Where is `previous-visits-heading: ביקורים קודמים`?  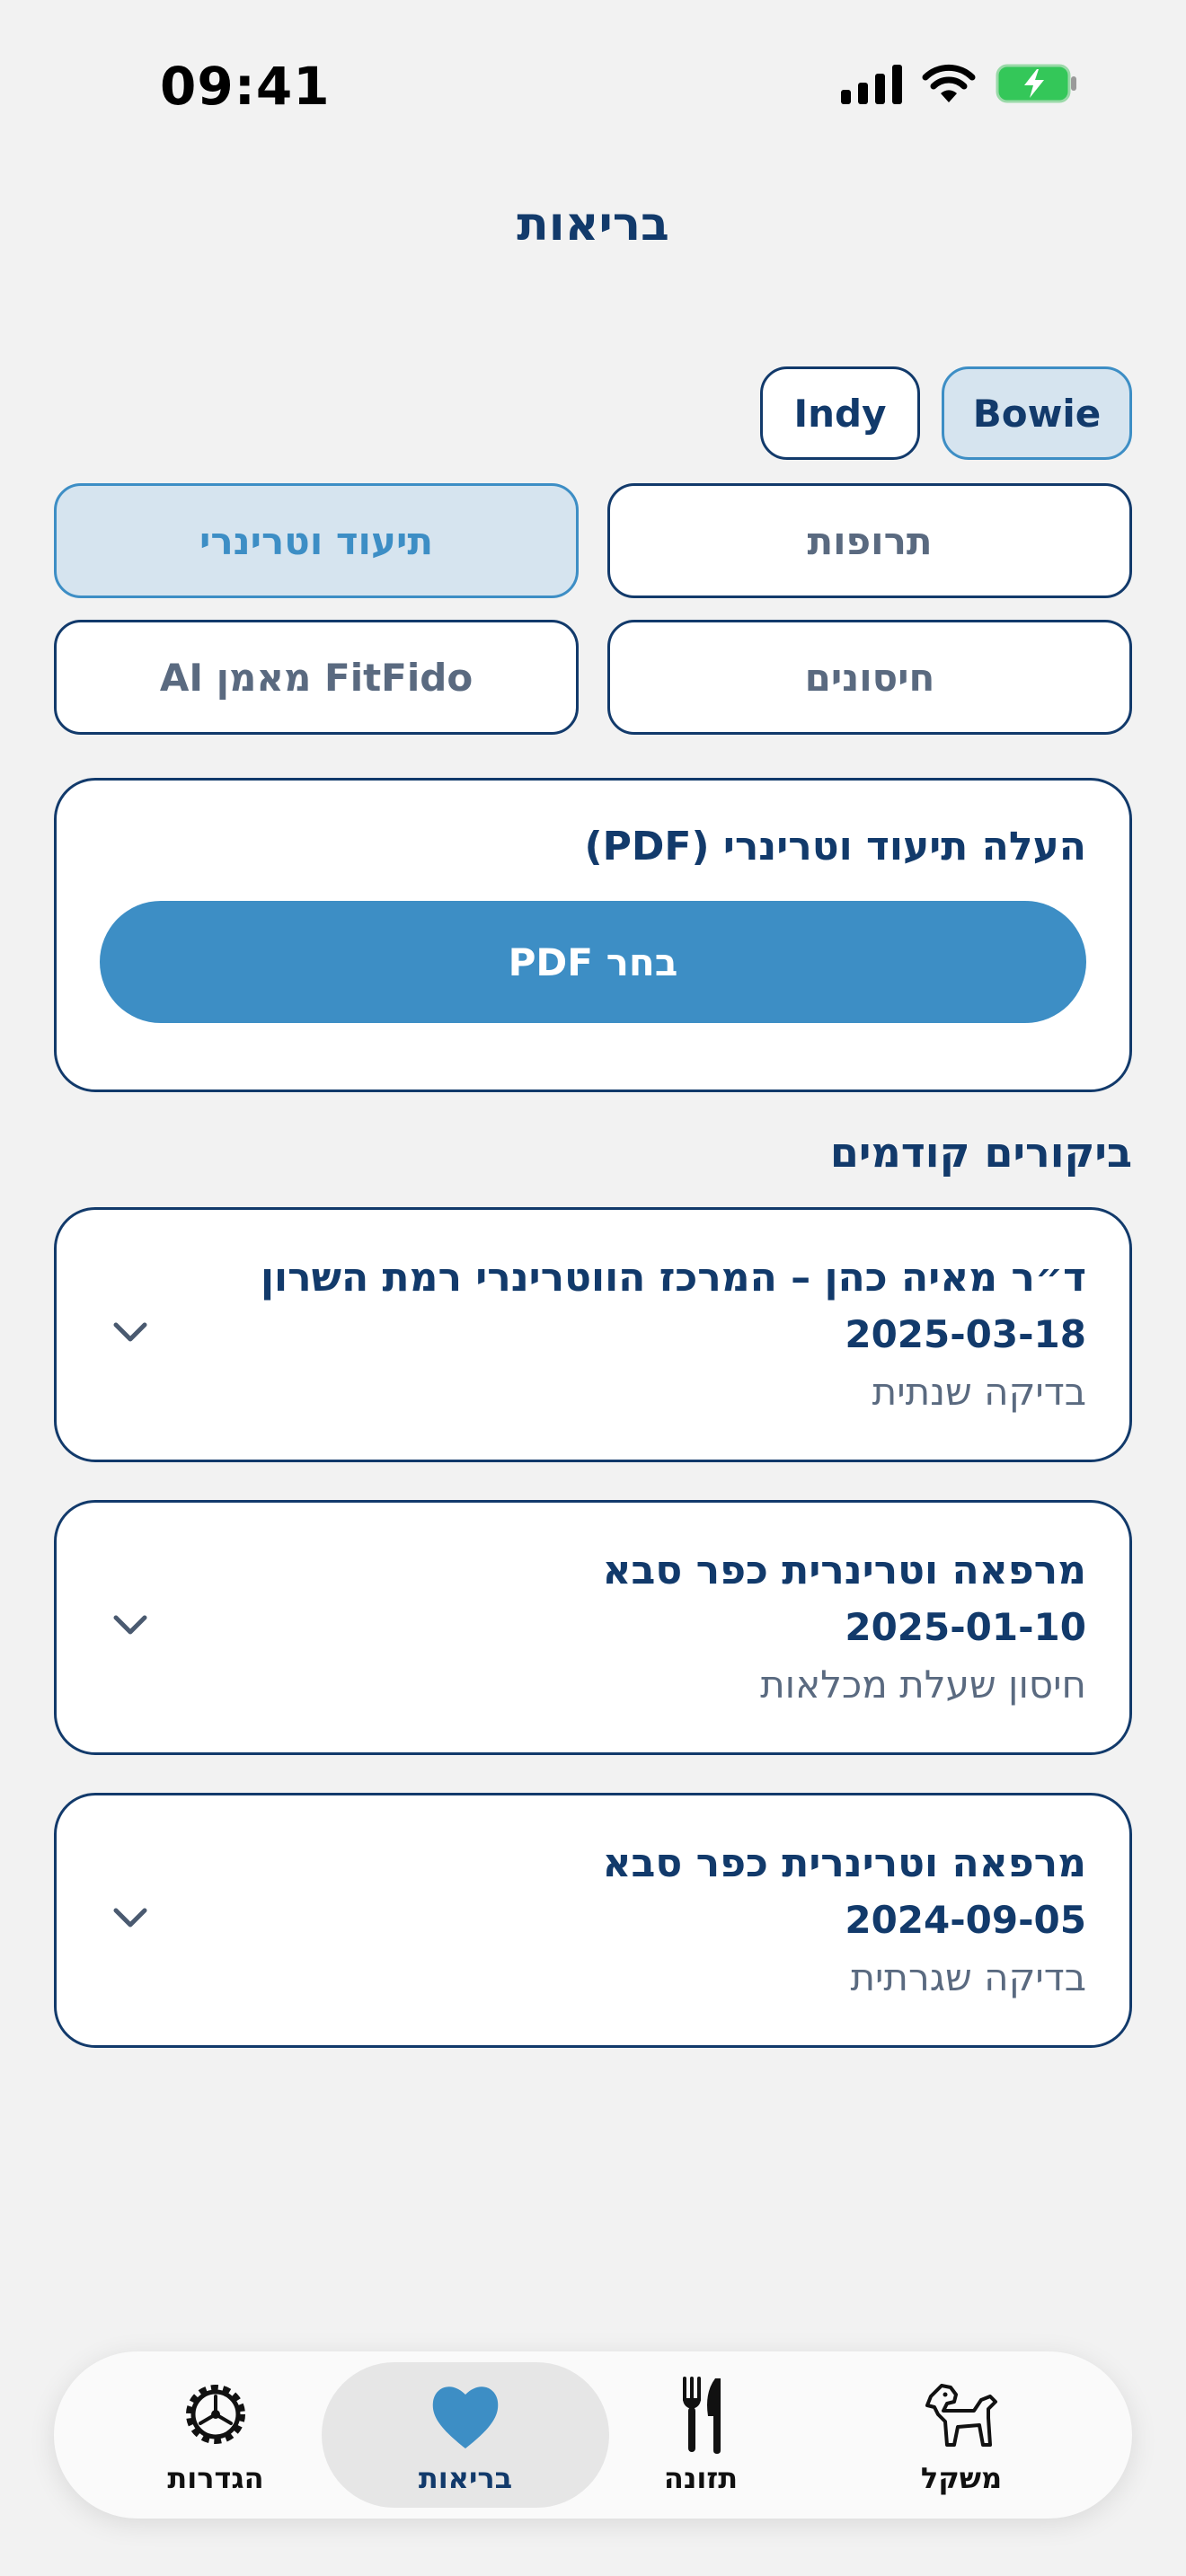 previous-visits-heading: ביקורים קודמים is located at coordinates (980, 1152).